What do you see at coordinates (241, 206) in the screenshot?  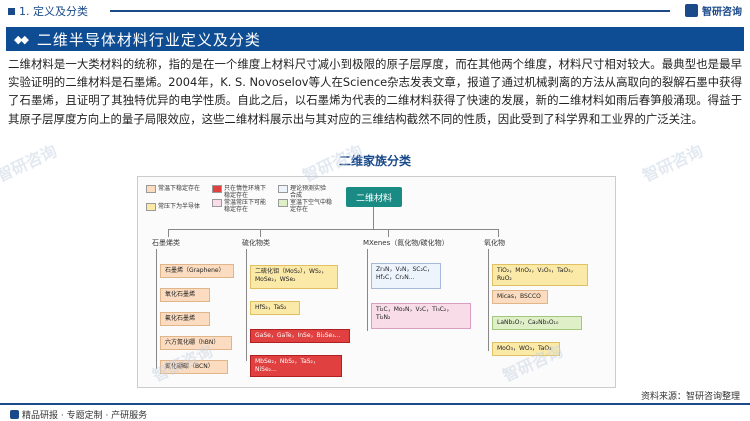 I see `legend-item: 常温常压下可能稳定存在` at bounding box center [241, 206].